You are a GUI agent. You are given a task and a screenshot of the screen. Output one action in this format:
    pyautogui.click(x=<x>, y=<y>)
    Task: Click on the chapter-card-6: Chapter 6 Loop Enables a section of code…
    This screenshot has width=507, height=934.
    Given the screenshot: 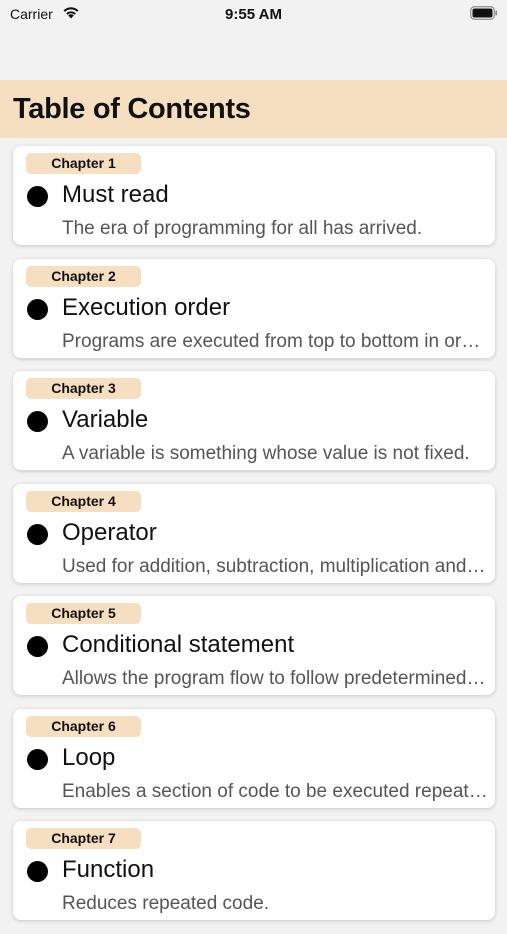 What is the action you would take?
    pyautogui.click(x=254, y=758)
    